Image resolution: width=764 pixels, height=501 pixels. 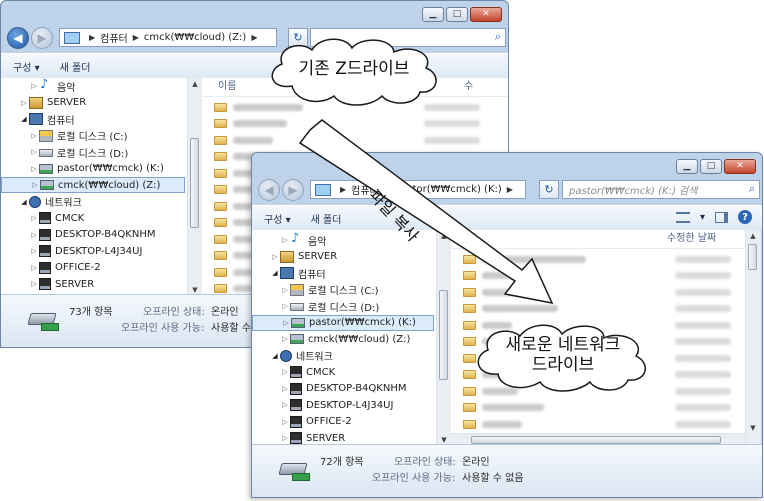 I want to click on callout-new-drive-line2: 드라이브, so click(x=563, y=365).